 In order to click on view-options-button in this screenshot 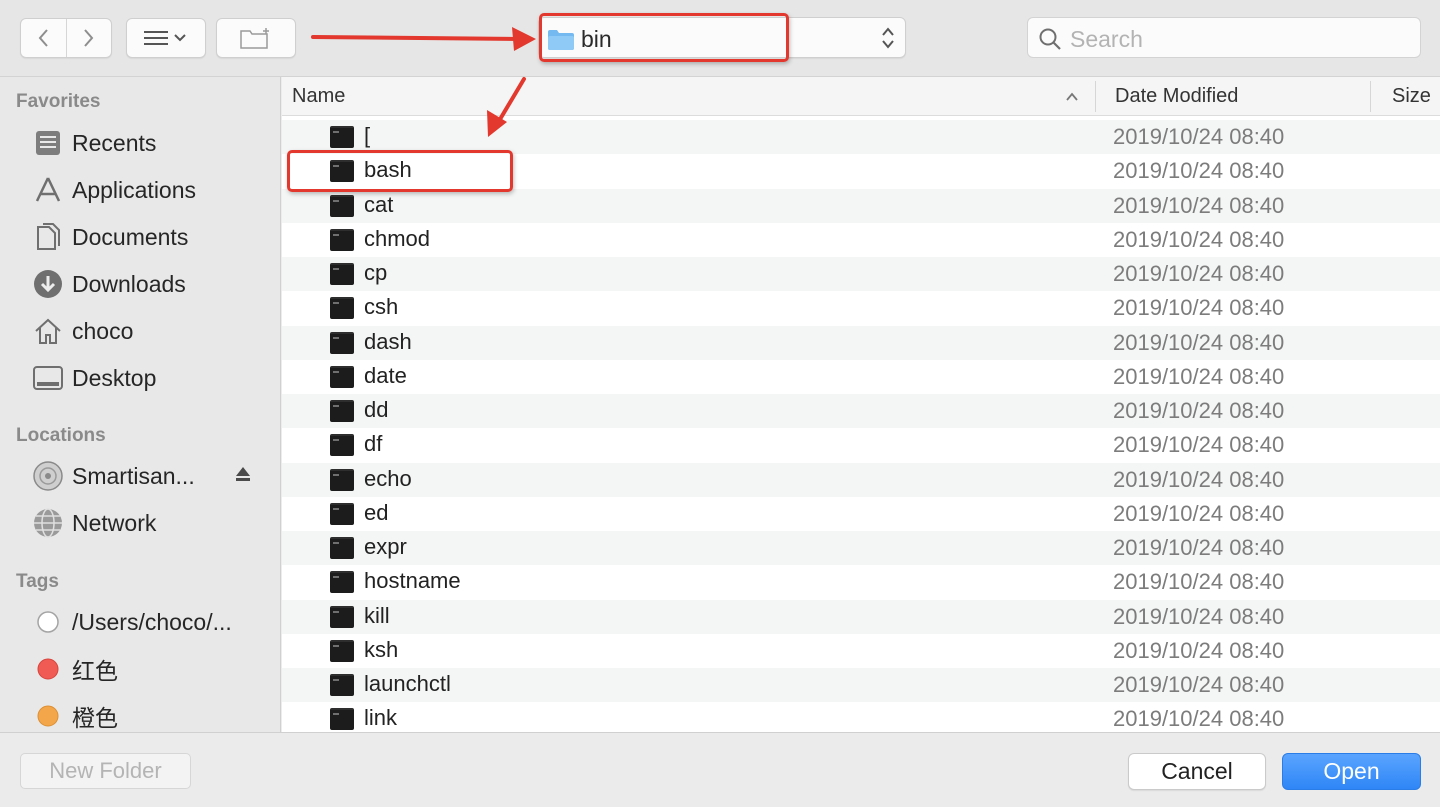, I will do `click(166, 38)`.